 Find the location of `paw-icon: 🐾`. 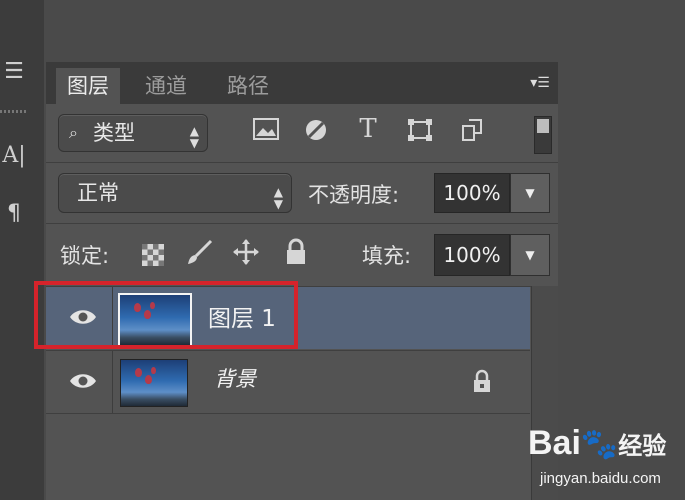

paw-icon: 🐾 is located at coordinates (599, 444).